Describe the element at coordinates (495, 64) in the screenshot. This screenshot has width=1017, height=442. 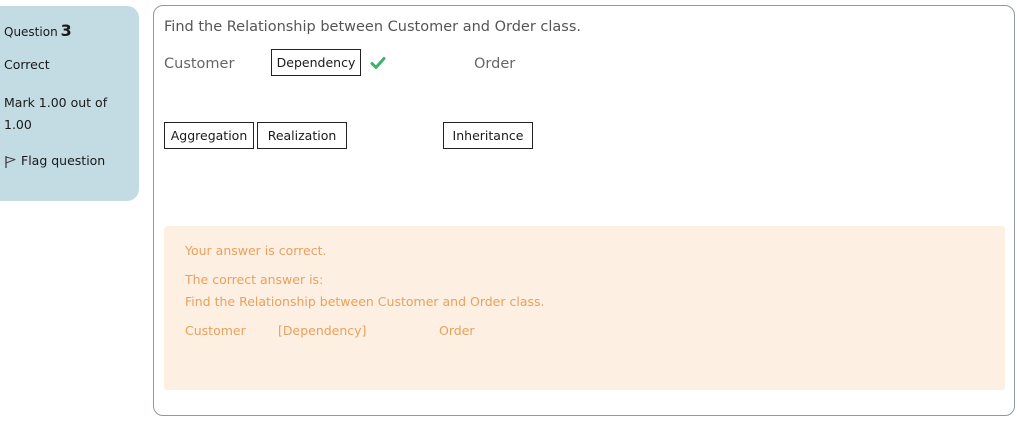
I see `right-class-label: Order` at that location.